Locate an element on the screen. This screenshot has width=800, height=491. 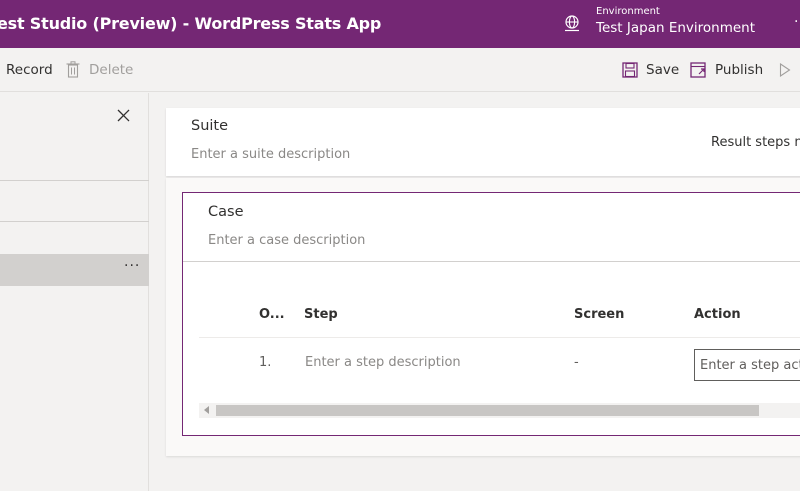
step-action-input is located at coordinates (747, 365).